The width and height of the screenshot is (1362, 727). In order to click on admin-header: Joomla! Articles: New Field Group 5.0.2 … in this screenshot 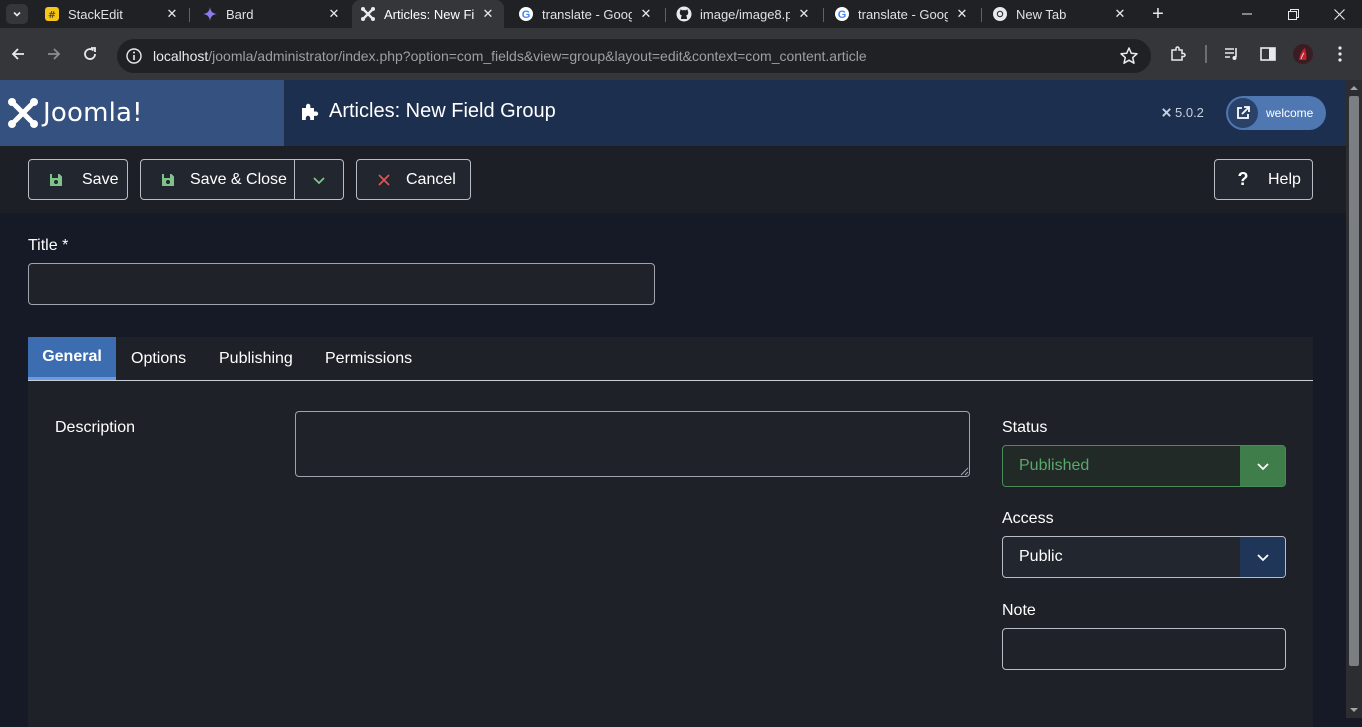, I will do `click(673, 113)`.